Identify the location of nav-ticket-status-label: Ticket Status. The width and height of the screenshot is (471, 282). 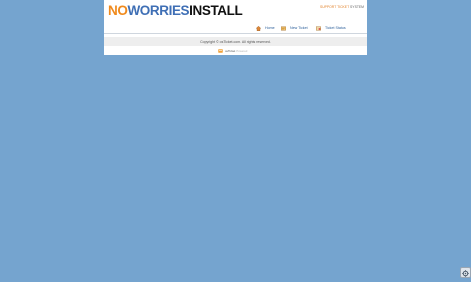
(335, 28).